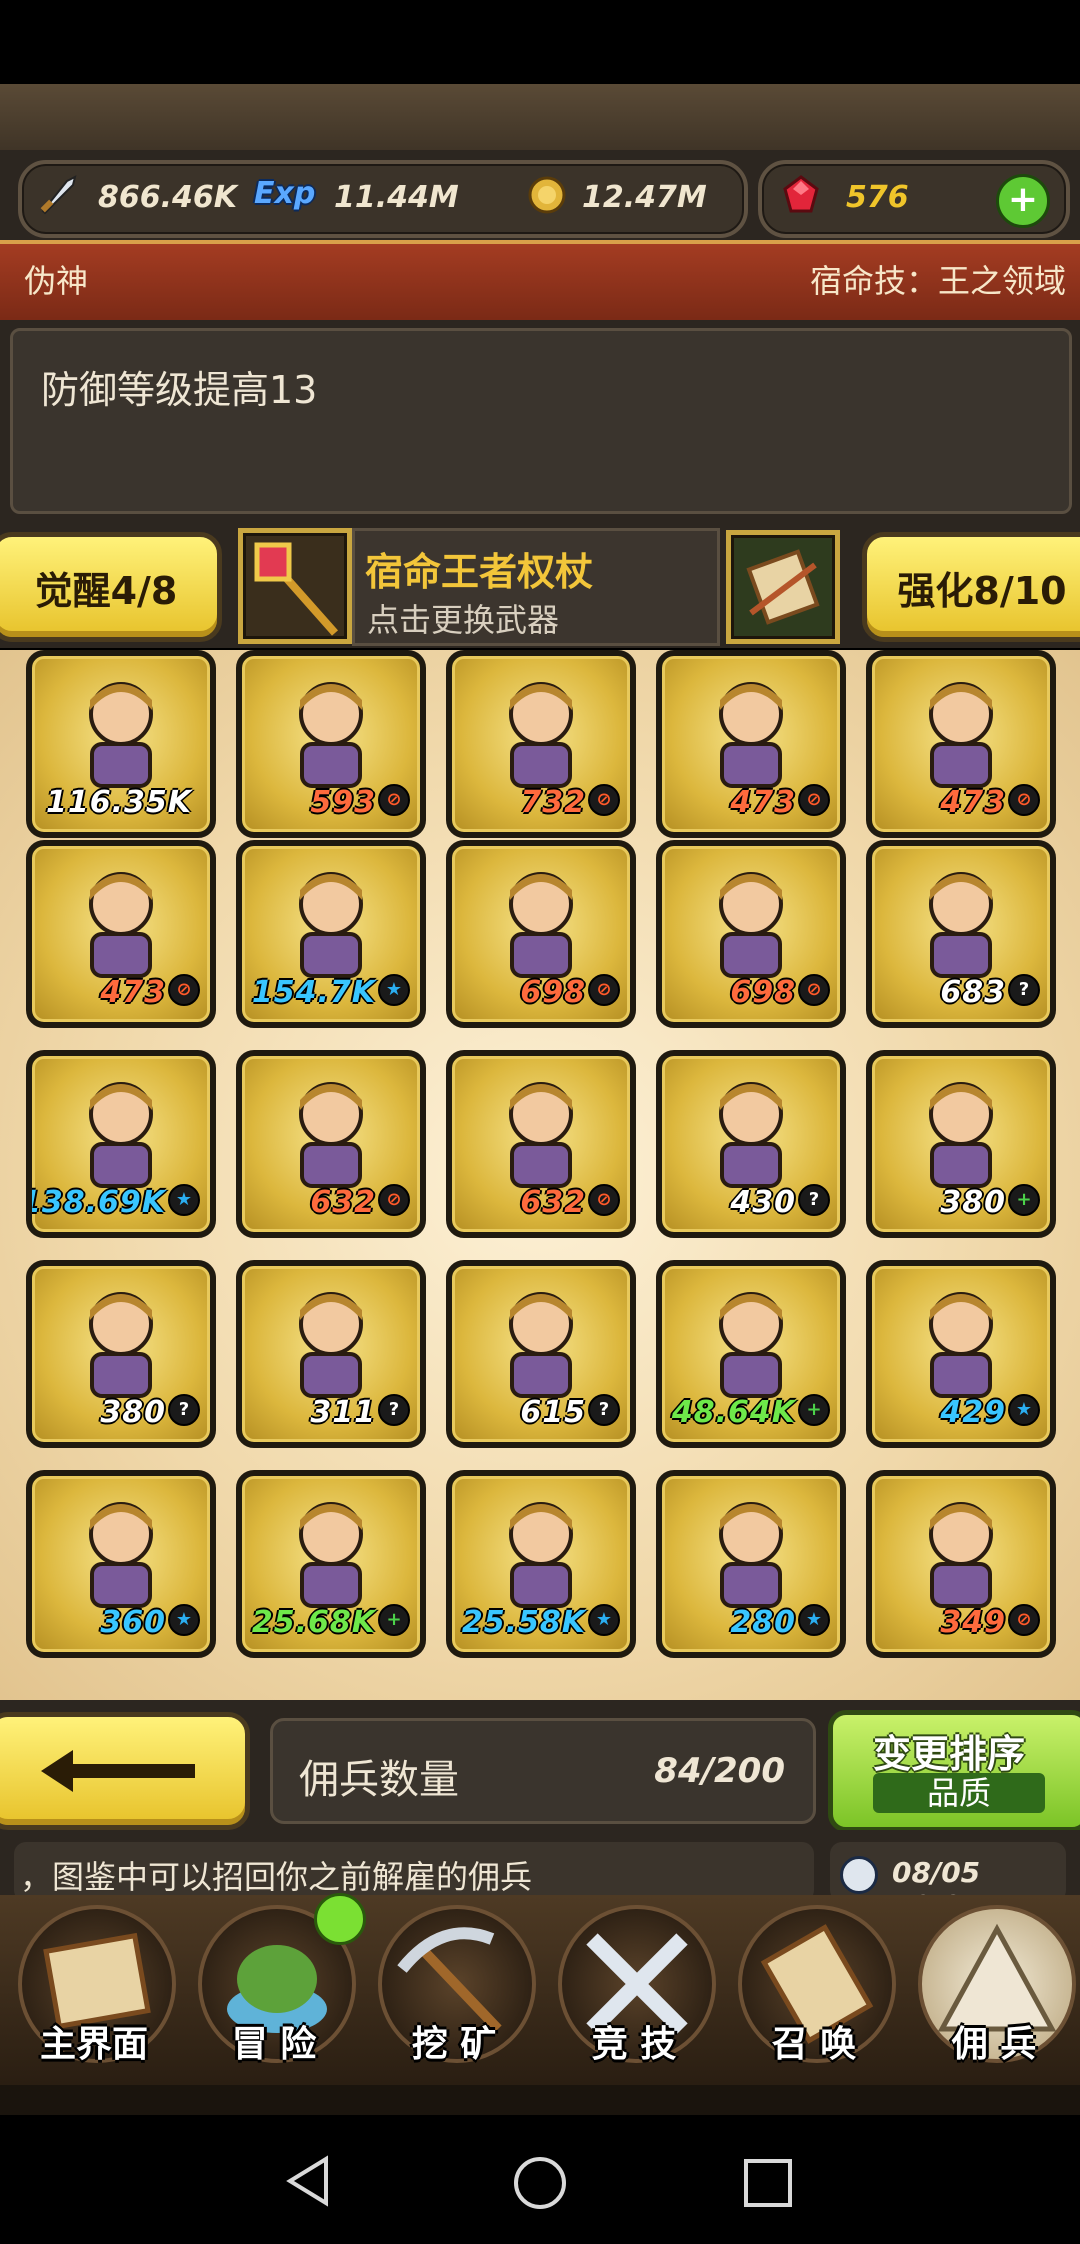 This screenshot has width=1080, height=2244. Describe the element at coordinates (331, 1354) in the screenshot. I see `mercenary-card: 311?` at that location.